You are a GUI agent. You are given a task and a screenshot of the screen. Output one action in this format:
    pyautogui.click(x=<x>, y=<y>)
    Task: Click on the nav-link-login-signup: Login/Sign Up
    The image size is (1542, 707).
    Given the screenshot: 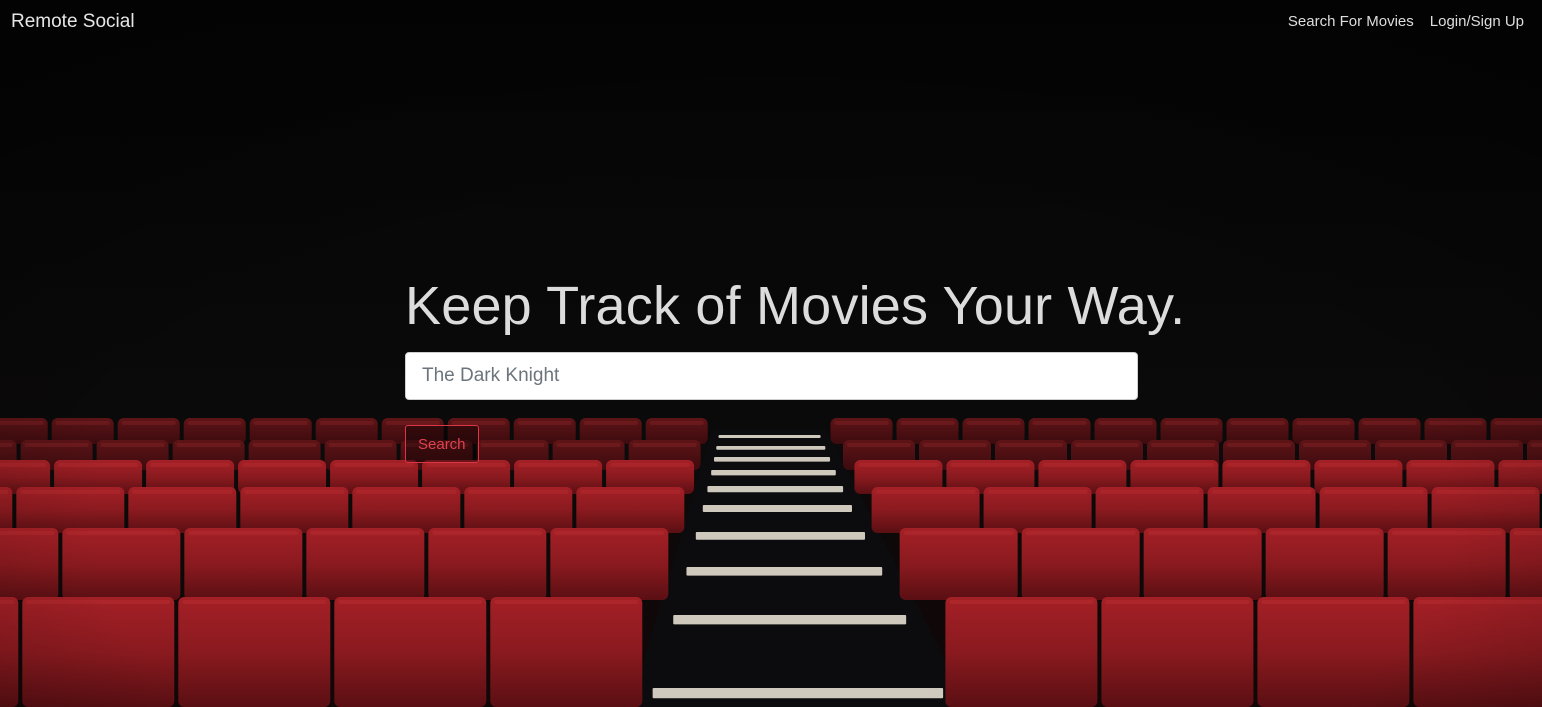 What is the action you would take?
    pyautogui.click(x=1477, y=21)
    